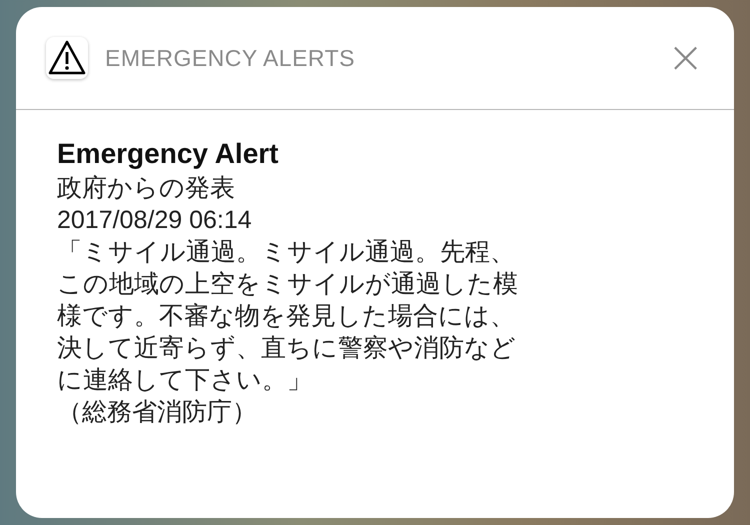 The height and width of the screenshot is (525, 750). Describe the element at coordinates (146, 188) in the screenshot. I see `alert-sender: 政府からの発表` at that location.